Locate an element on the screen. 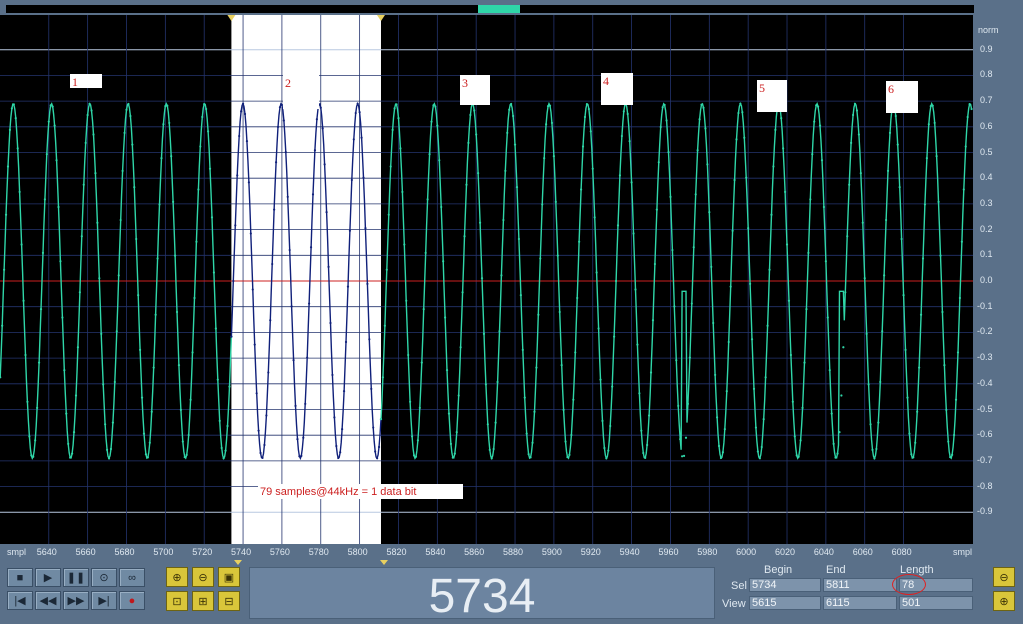  pause-button: ❚❚ is located at coordinates (76, 577).